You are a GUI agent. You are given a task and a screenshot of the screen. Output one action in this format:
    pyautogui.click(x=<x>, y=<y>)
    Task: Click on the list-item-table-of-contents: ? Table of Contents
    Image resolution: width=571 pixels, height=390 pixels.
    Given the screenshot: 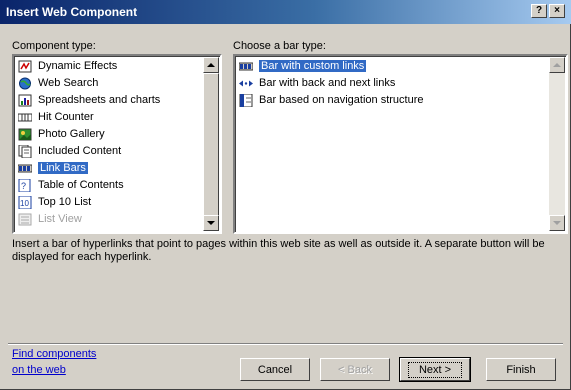 What is the action you would take?
    pyautogui.click(x=109, y=185)
    